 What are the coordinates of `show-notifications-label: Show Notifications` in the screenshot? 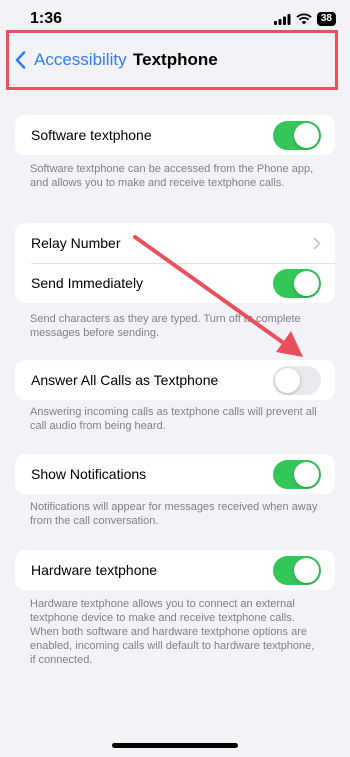 It's located at (89, 474).